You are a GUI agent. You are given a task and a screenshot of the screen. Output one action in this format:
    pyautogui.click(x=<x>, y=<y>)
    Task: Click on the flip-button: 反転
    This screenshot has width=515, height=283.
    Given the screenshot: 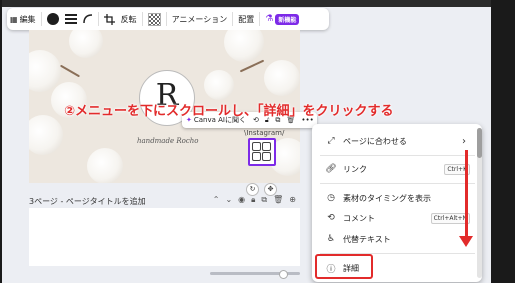 What is the action you would take?
    pyautogui.click(x=129, y=19)
    